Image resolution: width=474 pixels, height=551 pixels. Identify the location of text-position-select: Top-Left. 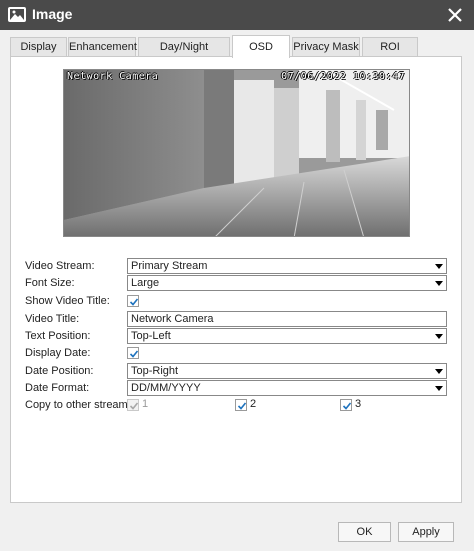
(287, 336).